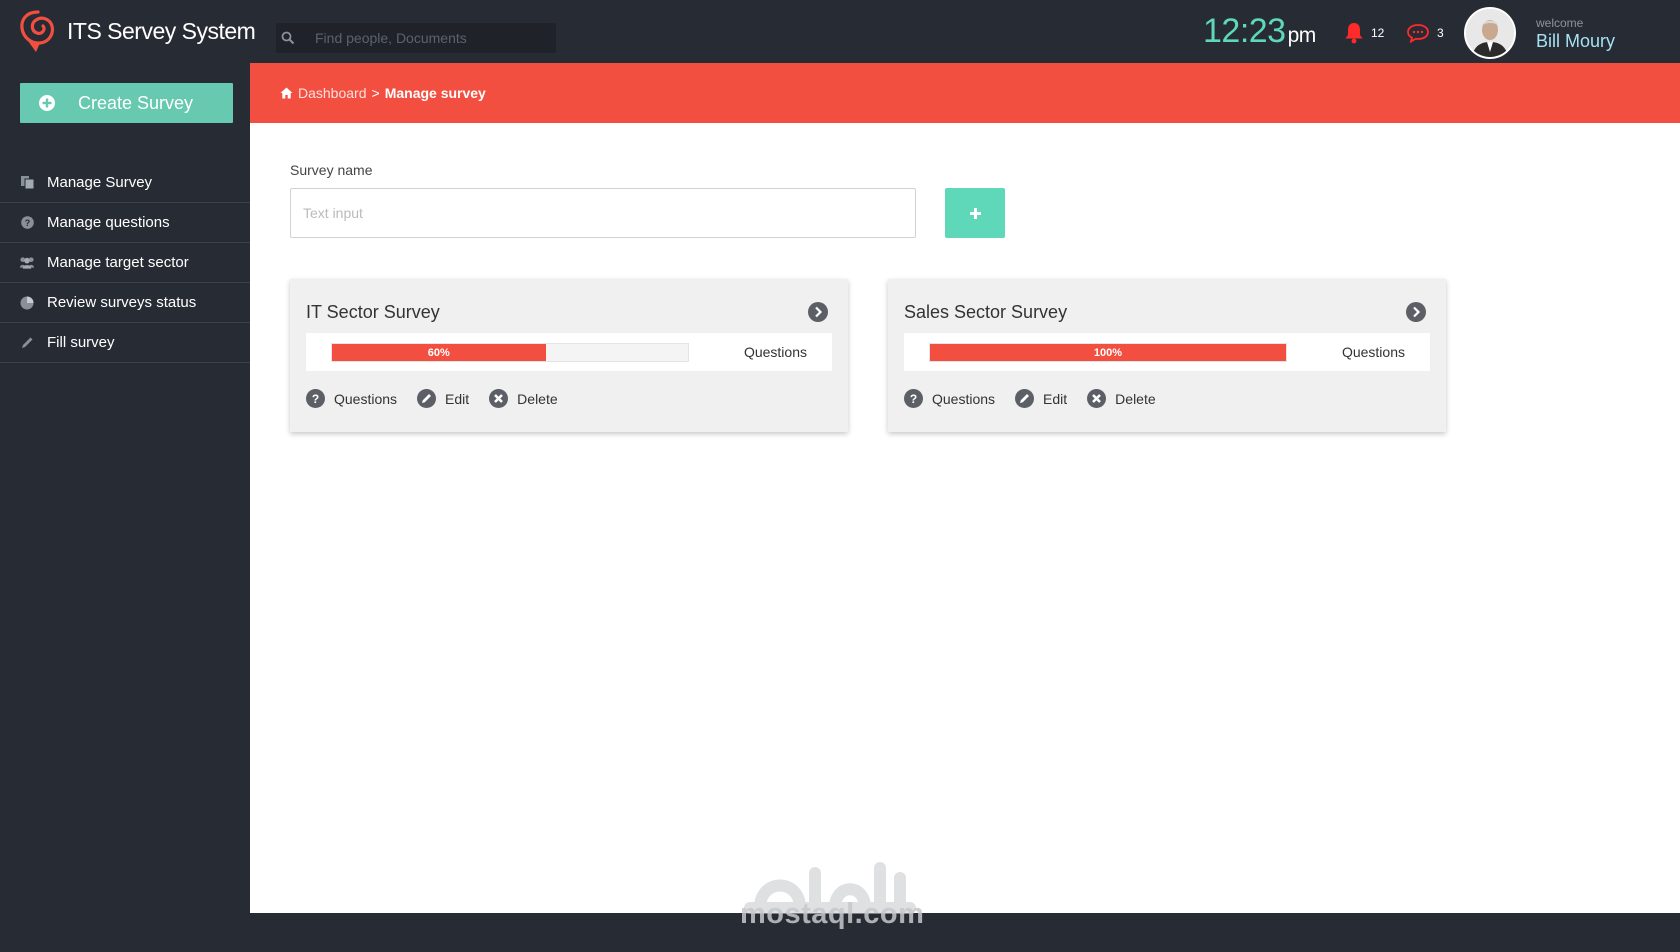 This screenshot has height=952, width=1680. Describe the element at coordinates (286, 93) in the screenshot. I see `home-icon` at that location.